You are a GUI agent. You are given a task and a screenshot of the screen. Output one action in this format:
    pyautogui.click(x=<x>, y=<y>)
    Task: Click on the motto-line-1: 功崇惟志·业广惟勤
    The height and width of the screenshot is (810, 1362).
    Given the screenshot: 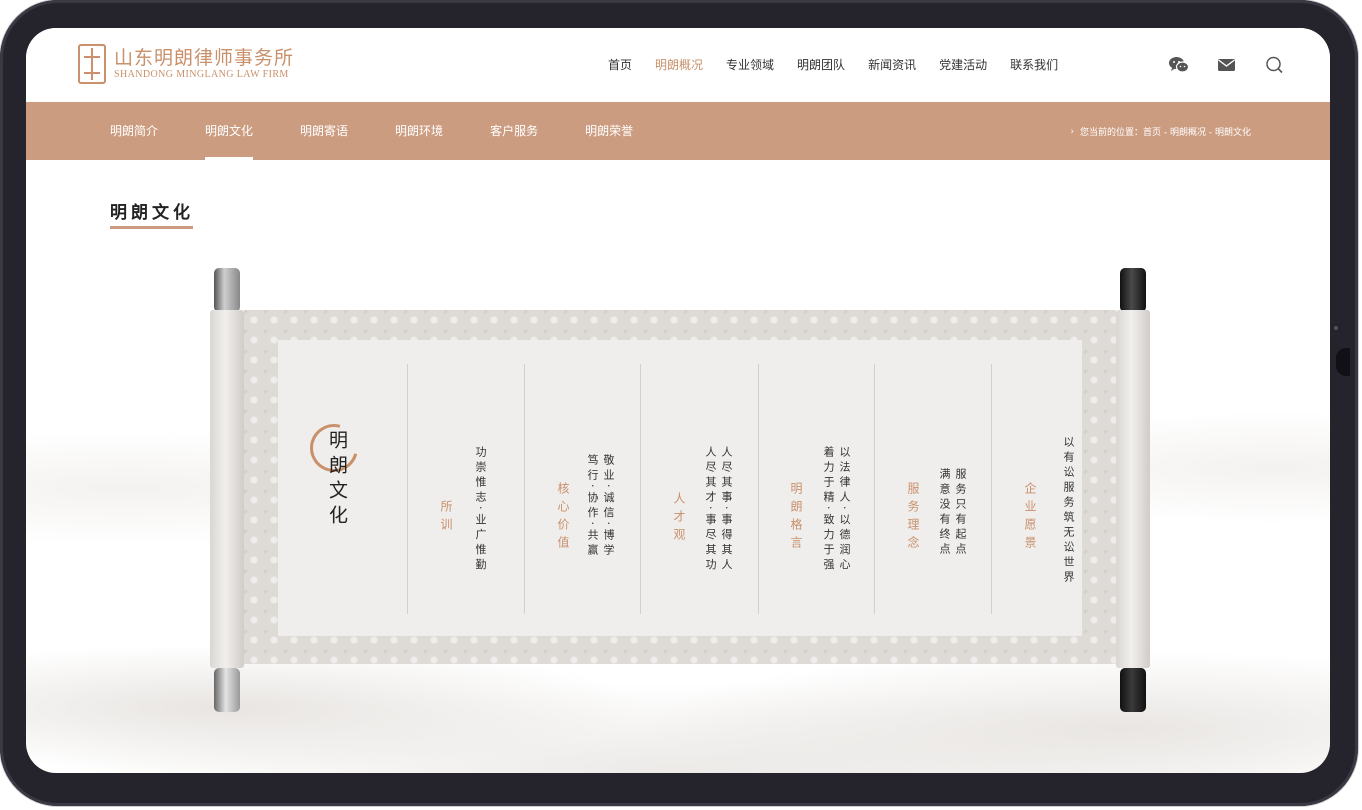 What is the action you would take?
    pyautogui.click(x=480, y=510)
    